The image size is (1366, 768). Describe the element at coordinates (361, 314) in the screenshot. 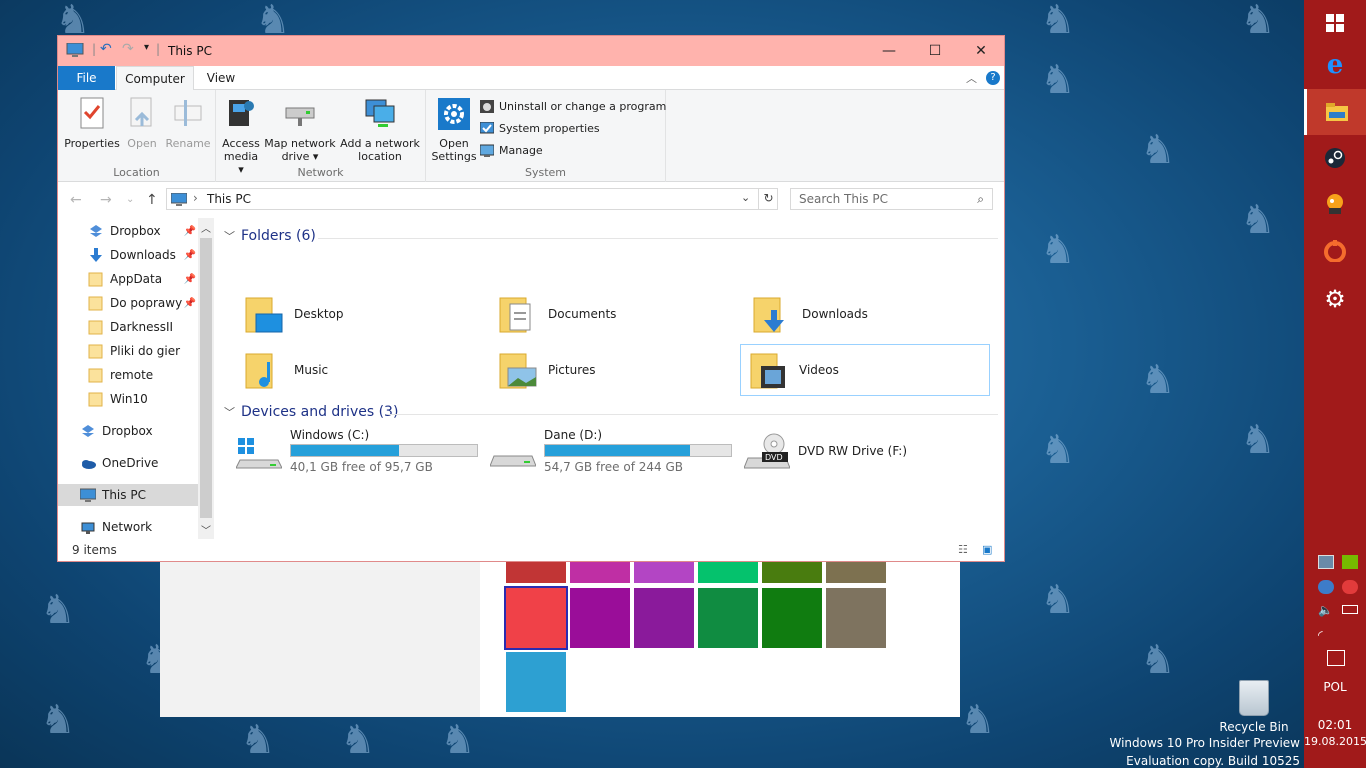

I see `folder-tile-desktop: Desktop` at that location.